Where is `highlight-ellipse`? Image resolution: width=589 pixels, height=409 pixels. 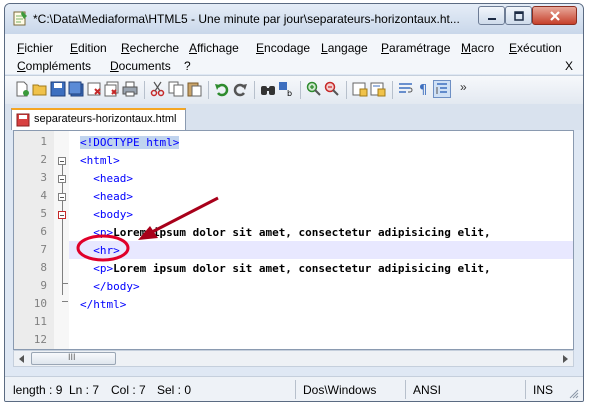
highlight-ellipse is located at coordinates (103, 248).